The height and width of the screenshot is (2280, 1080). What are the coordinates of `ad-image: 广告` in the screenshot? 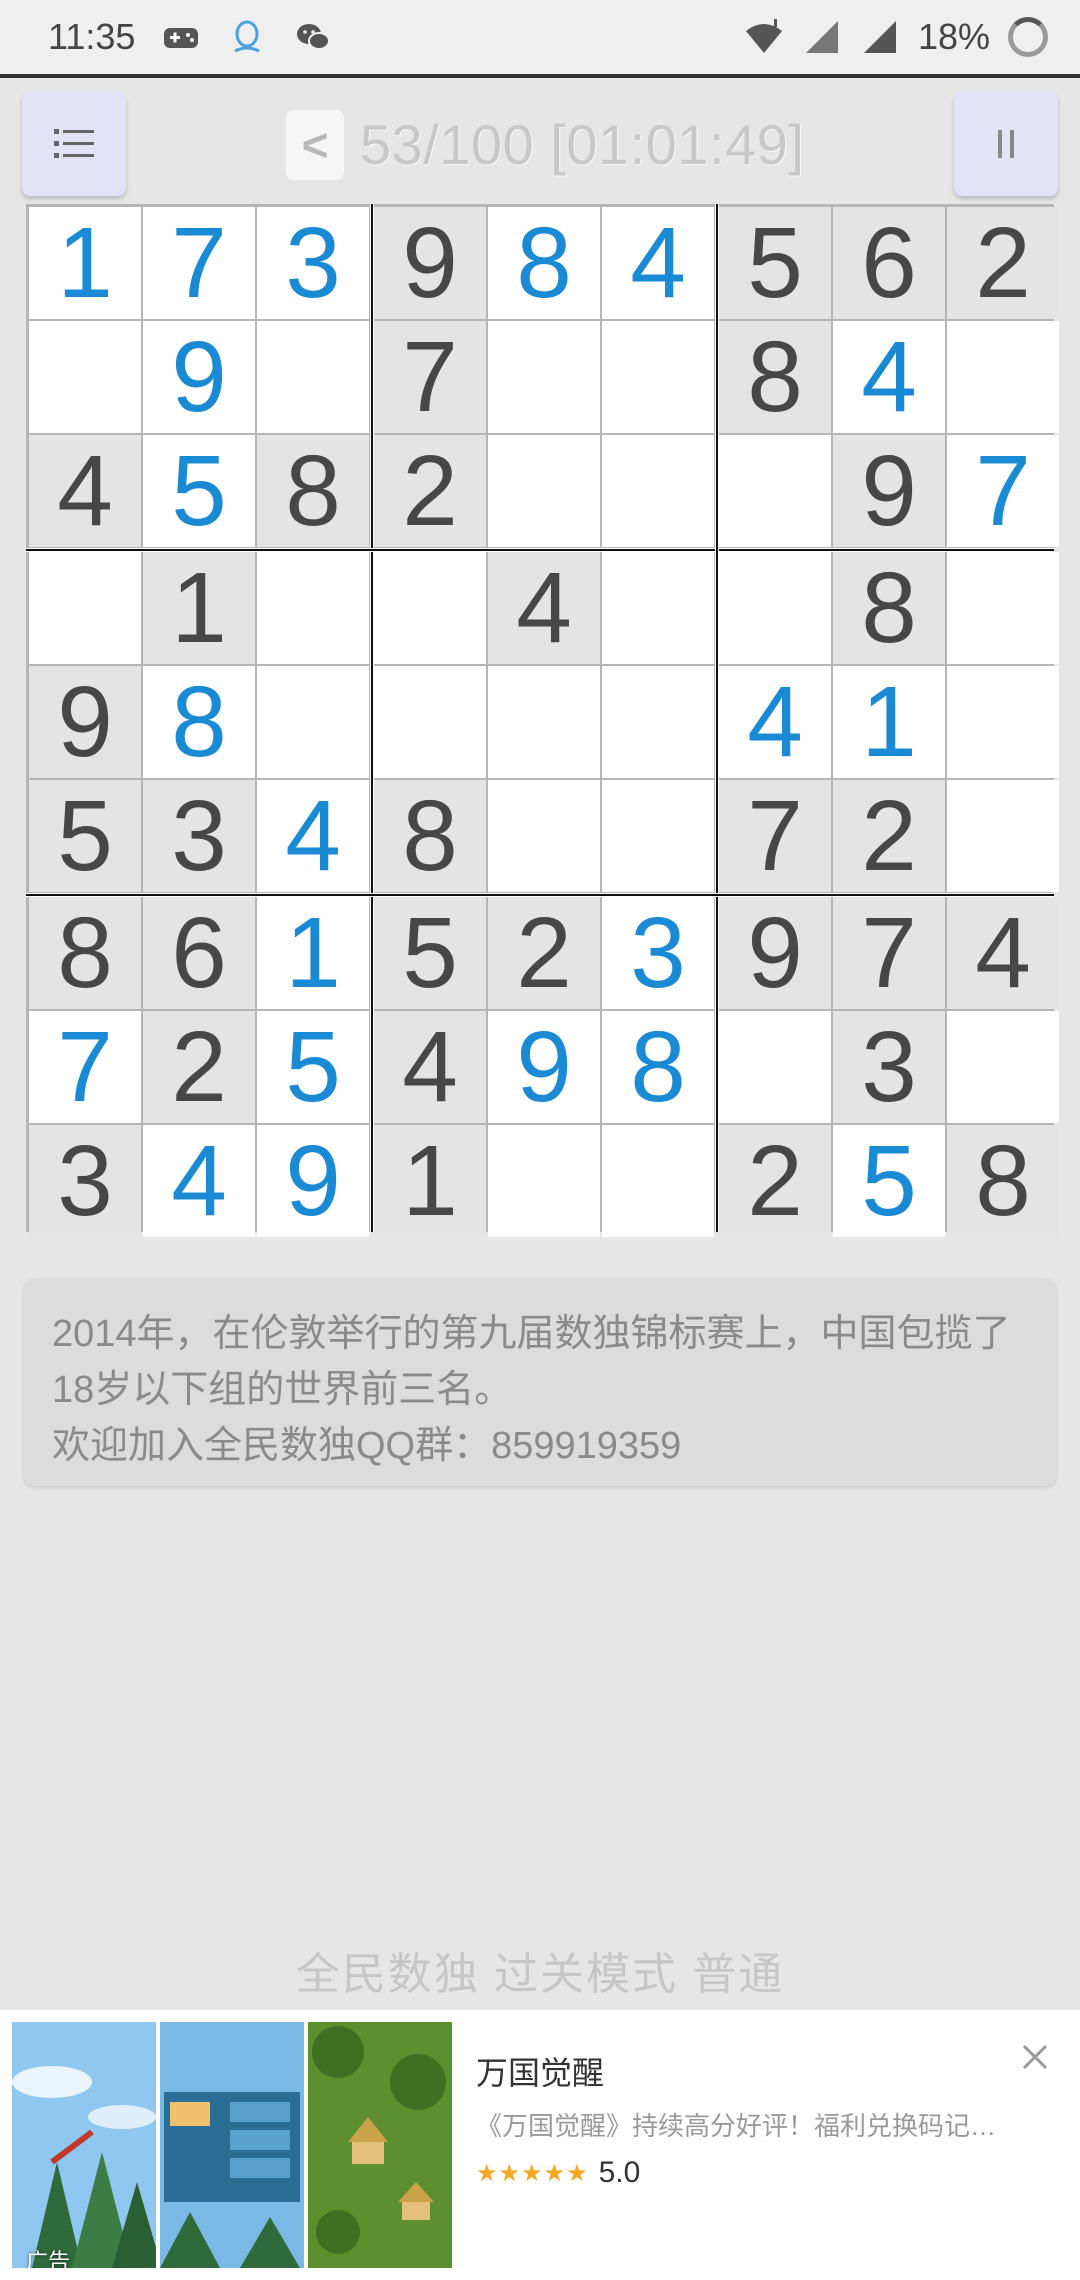 It's located at (84, 2145).